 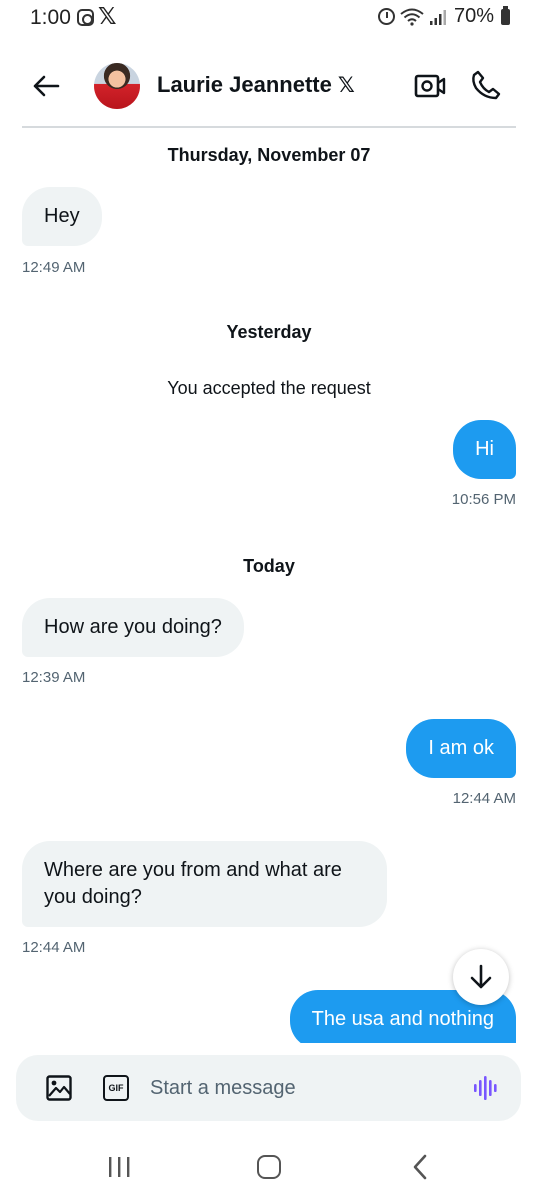 I want to click on system-navigation-bar, so click(x=269, y=1165).